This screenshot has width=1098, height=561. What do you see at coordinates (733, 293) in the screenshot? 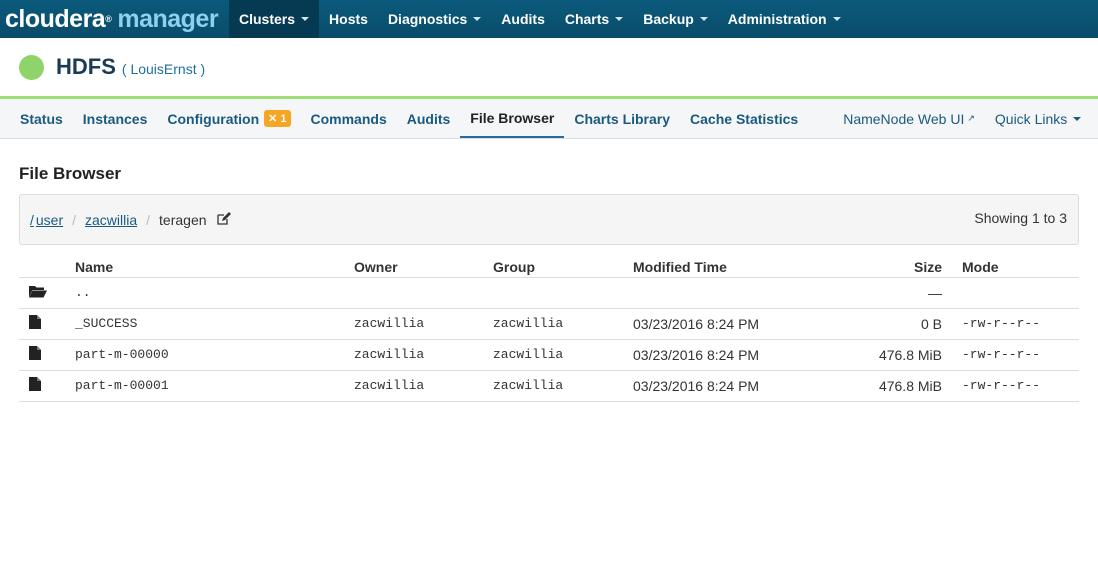
I see `parent-dir-modified` at bounding box center [733, 293].